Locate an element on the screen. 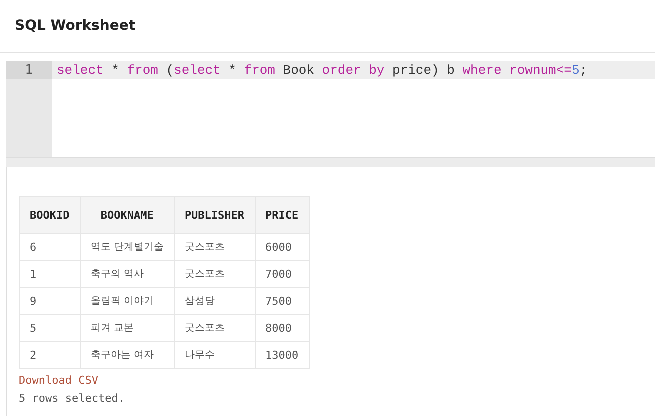  status-text: 5 rows selected. is located at coordinates (72, 398).